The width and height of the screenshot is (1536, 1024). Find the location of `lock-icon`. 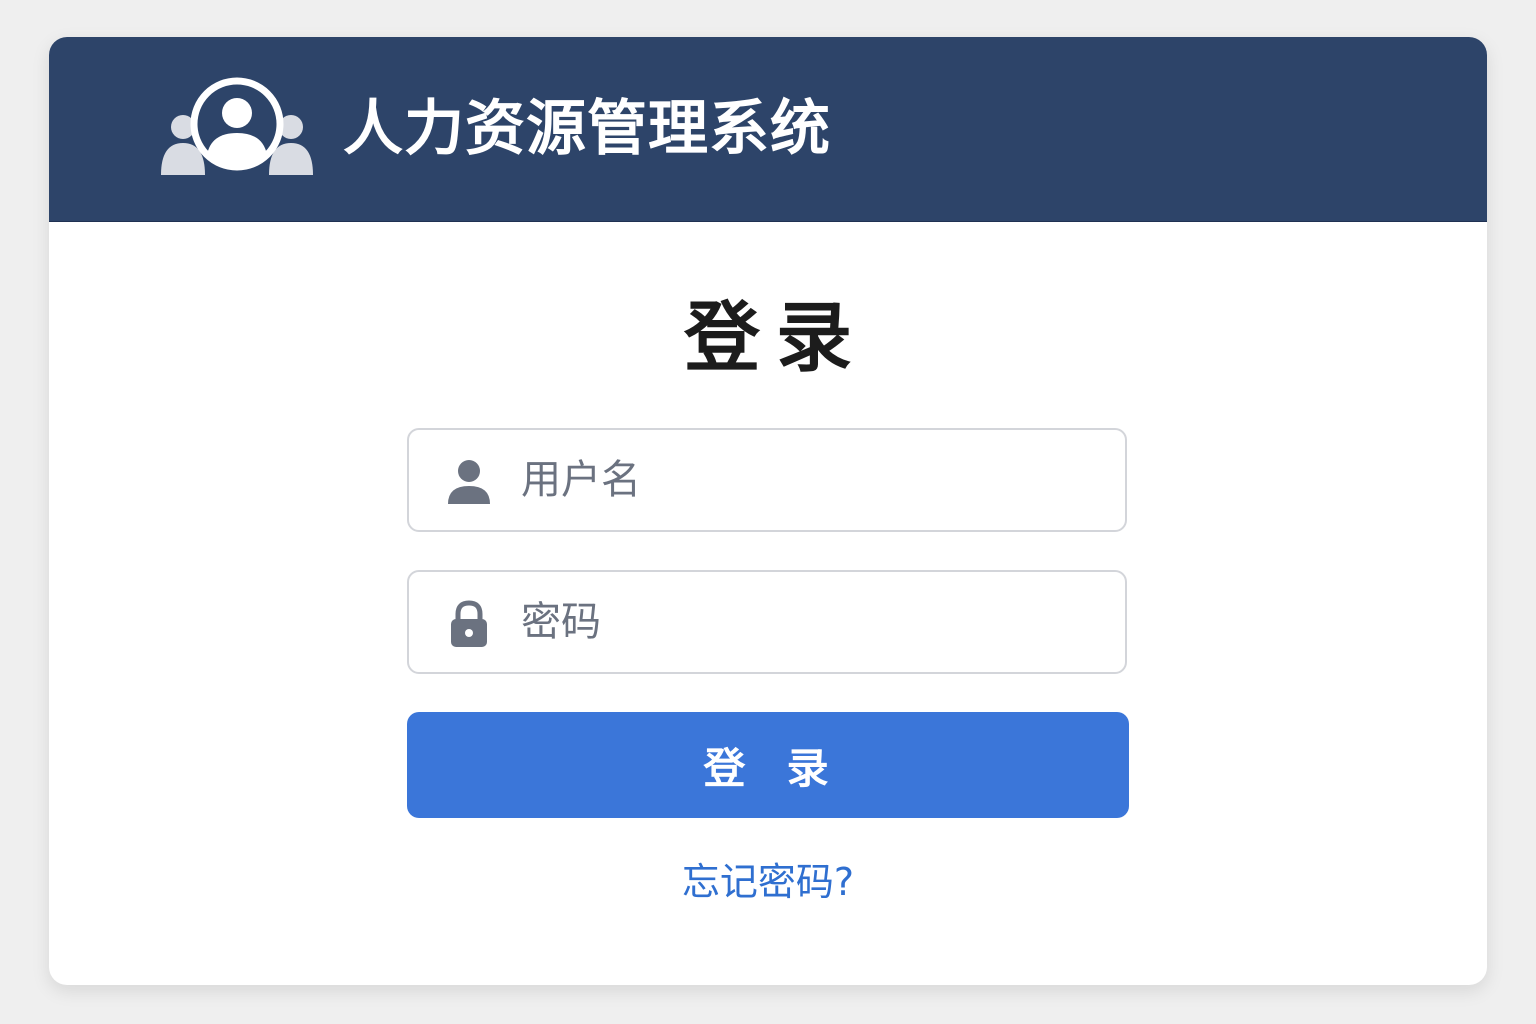

lock-icon is located at coordinates (469, 623).